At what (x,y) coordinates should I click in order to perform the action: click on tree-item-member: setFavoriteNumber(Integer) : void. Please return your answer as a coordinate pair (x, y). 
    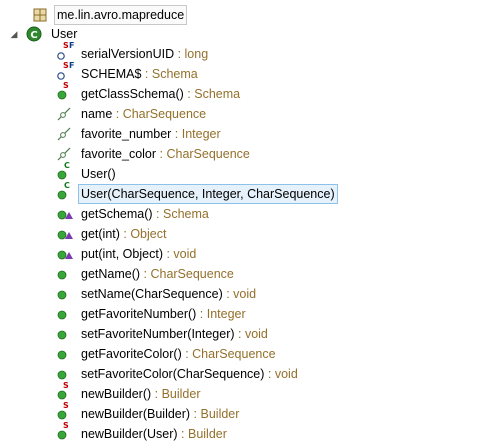
    Looking at the image, I should click on (163, 334).